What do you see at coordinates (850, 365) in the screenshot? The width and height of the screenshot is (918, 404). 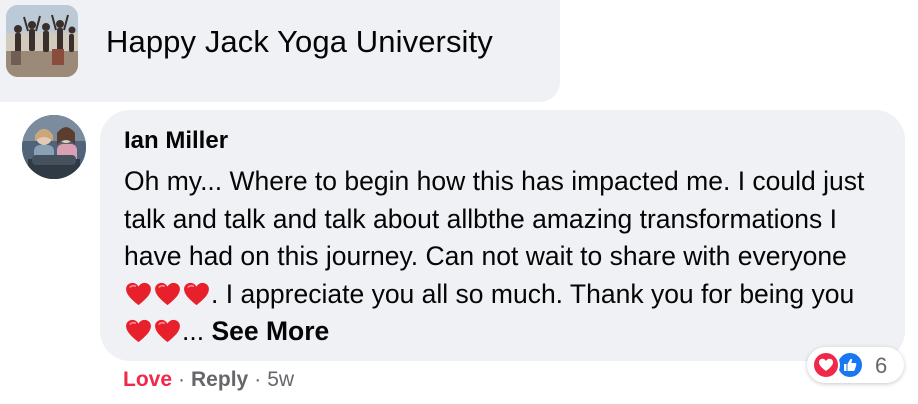 I see `like-reaction-icon` at bounding box center [850, 365].